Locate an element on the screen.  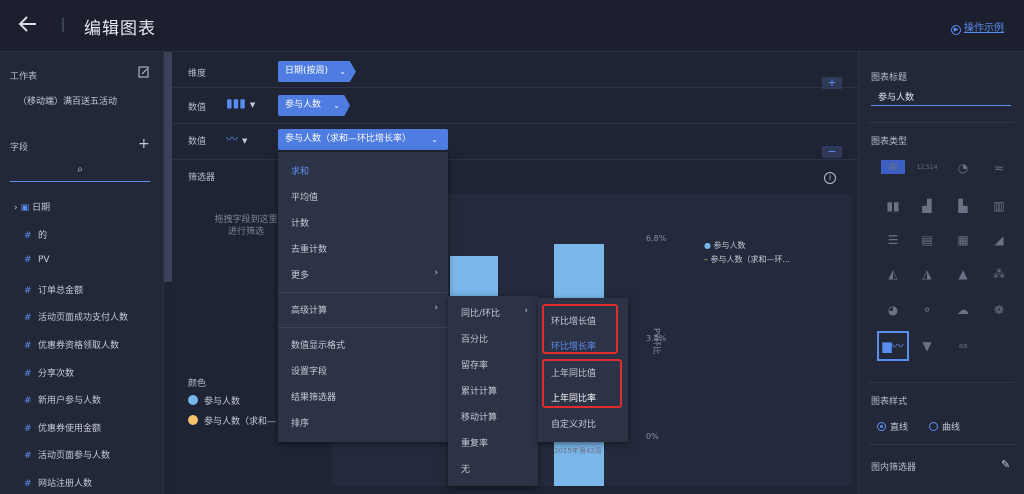
chevron-right-icon: › is located at coordinates (436, 273).